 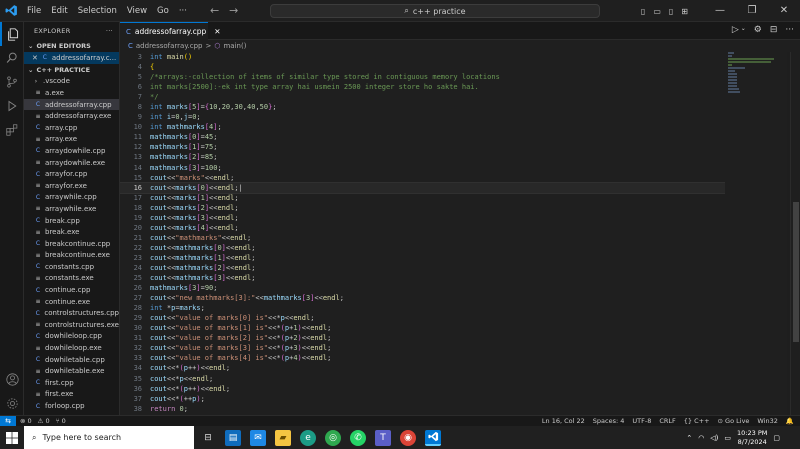 What do you see at coordinates (97, 11) in the screenshot?
I see `menu-selection: Selection` at bounding box center [97, 11].